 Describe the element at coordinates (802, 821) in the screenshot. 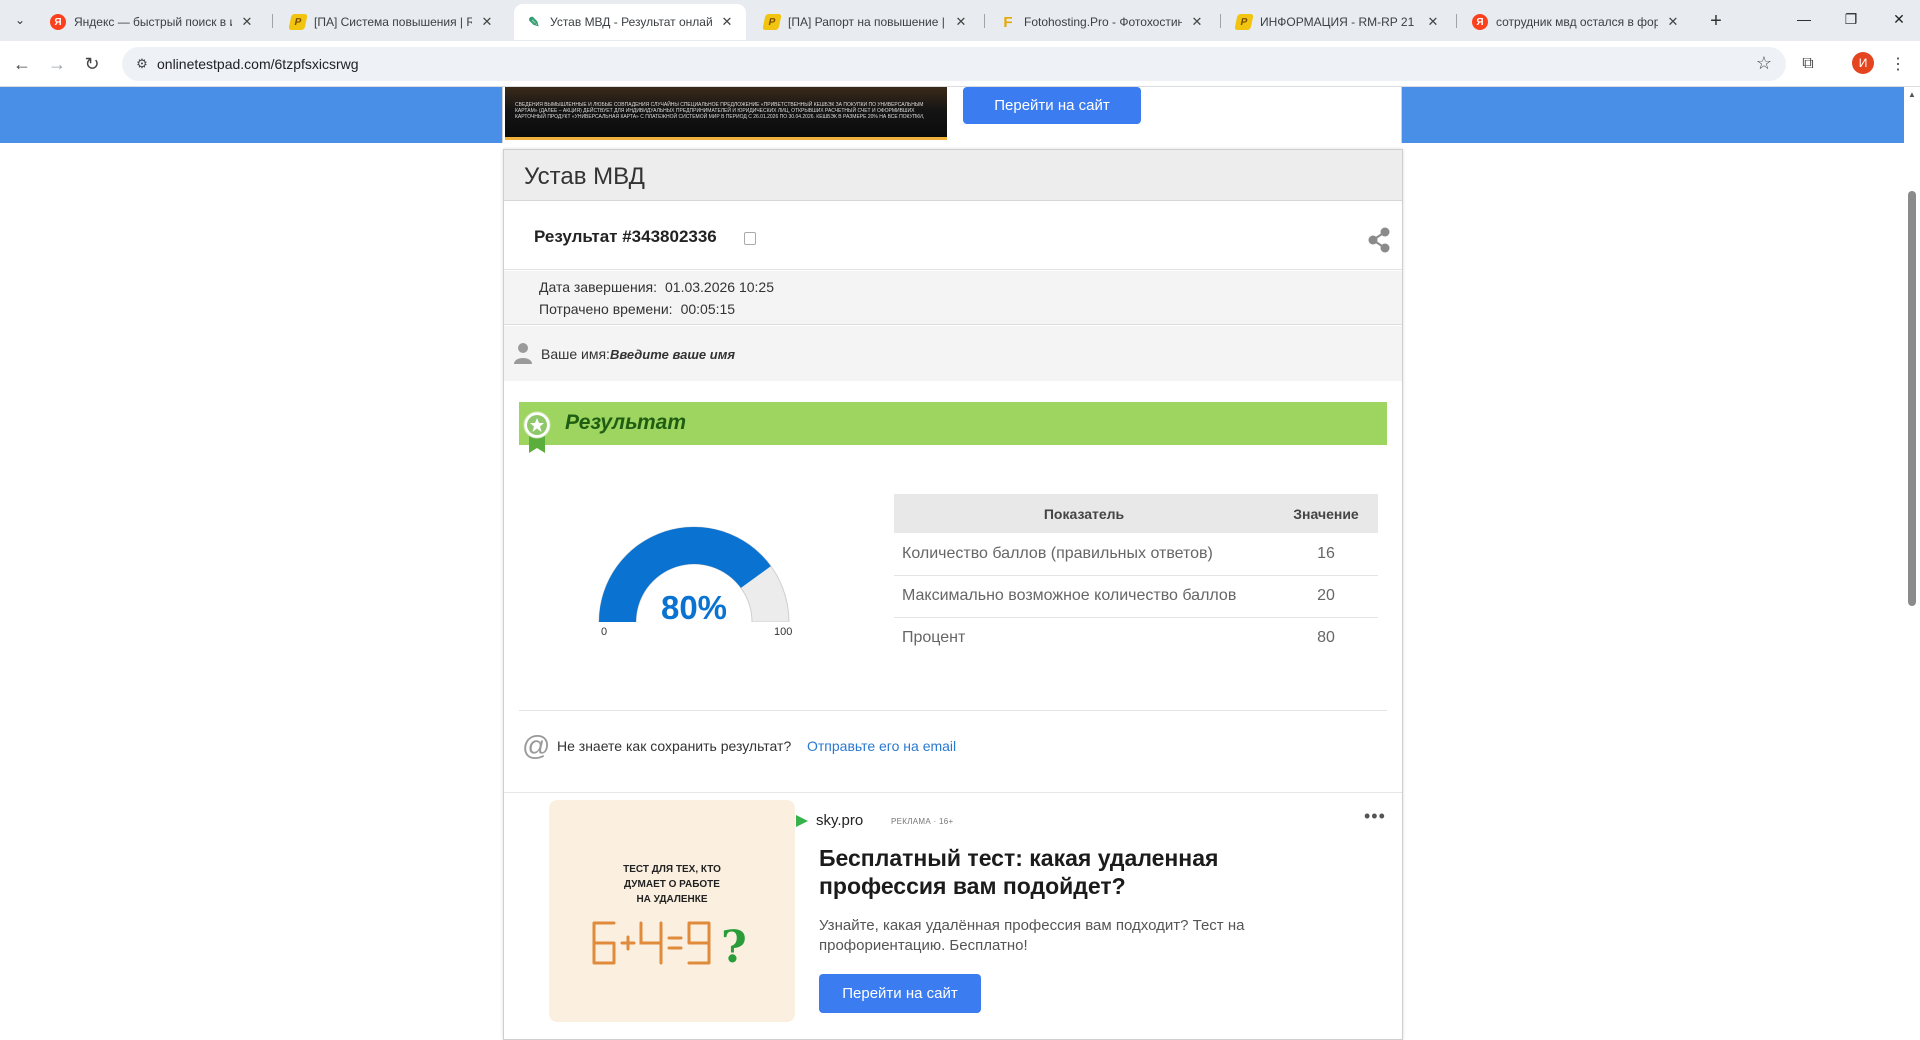

I see `sky-play-icon` at that location.